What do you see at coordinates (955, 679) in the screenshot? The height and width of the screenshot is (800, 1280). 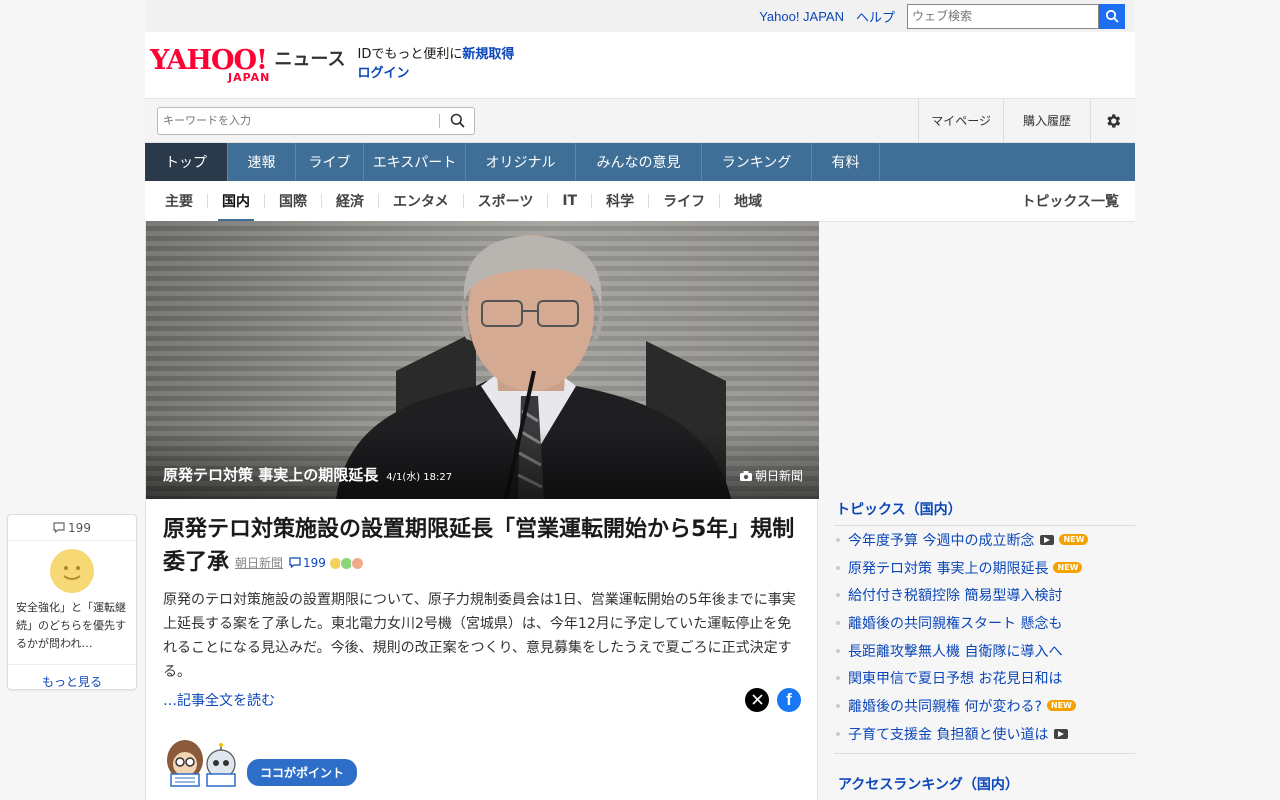 I see `topic-text: 関東甲信で夏日予想 お花見日和は` at bounding box center [955, 679].